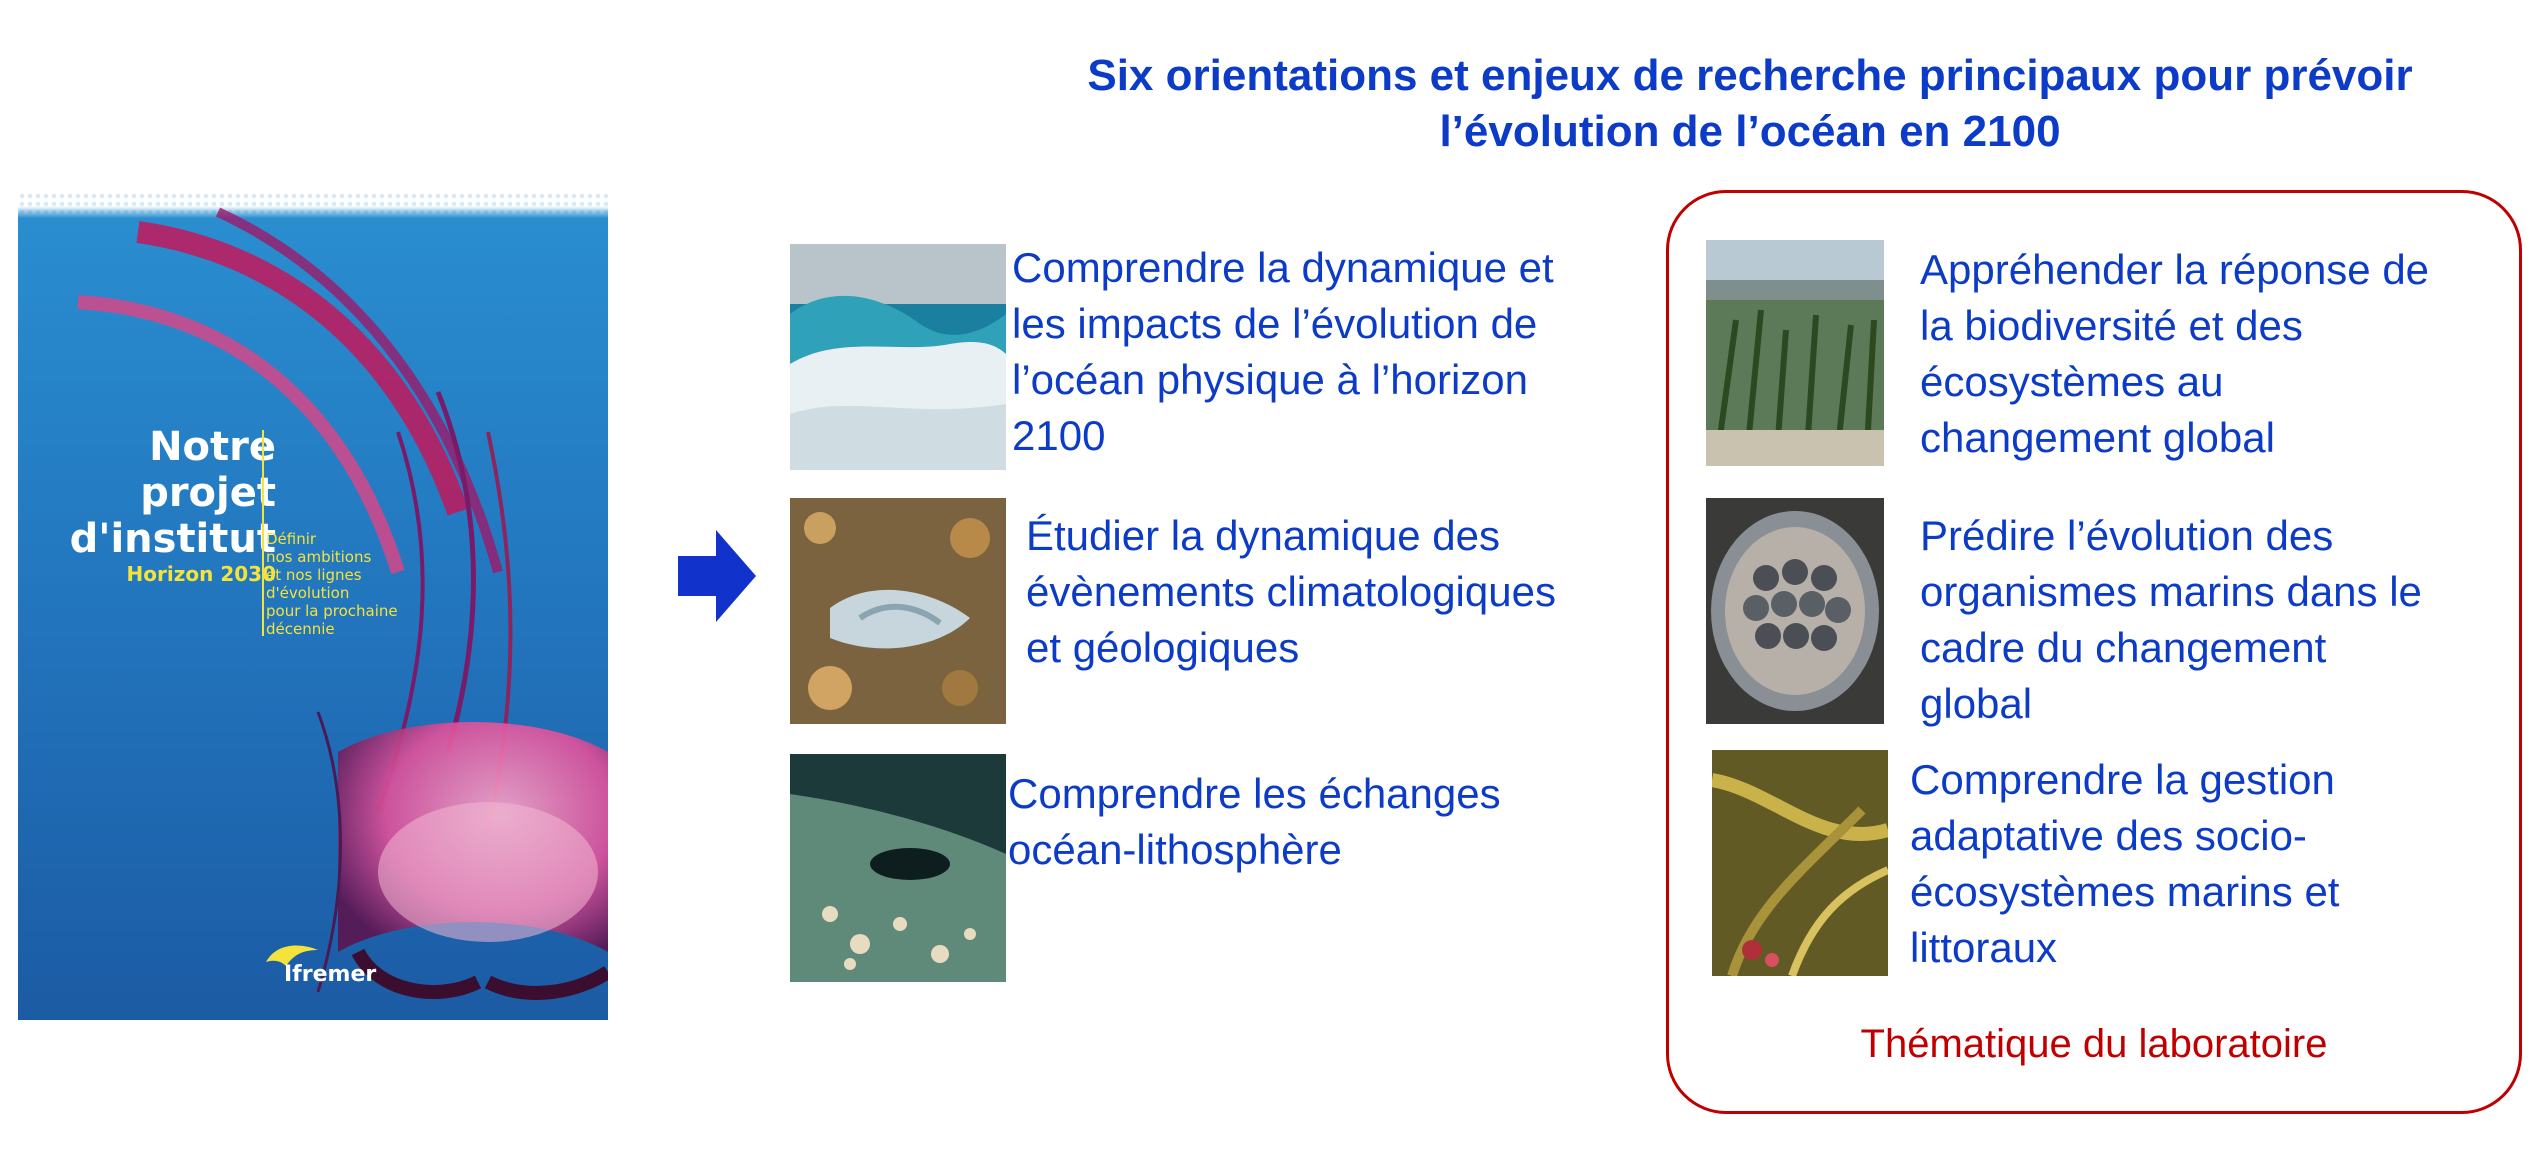 Image resolution: width=2548 pixels, height=1172 pixels. I want to click on cover-desc-line: pour la prochaine, so click(332, 611).